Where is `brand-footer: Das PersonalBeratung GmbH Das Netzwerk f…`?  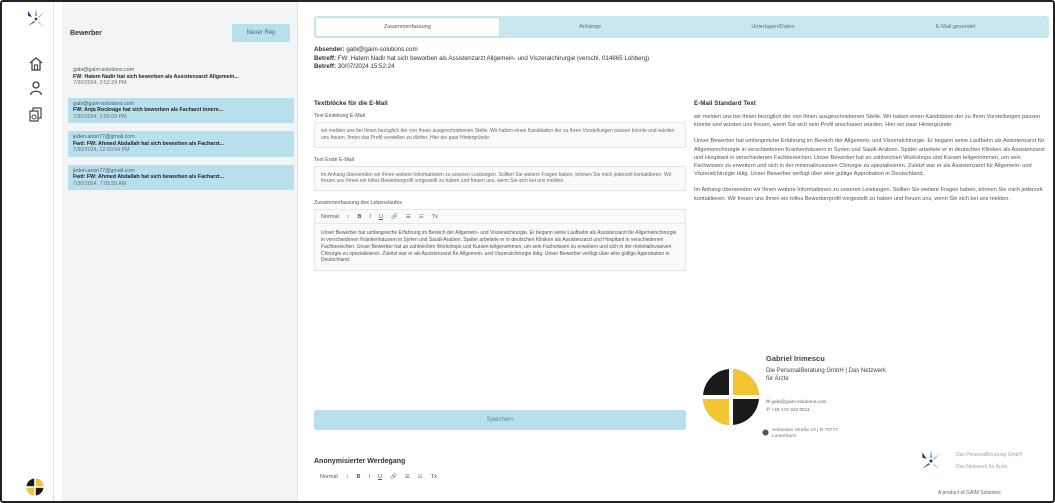 brand-footer: Das PersonalBeratung GmbH Das Netzwerk f… is located at coordinates (985, 473).